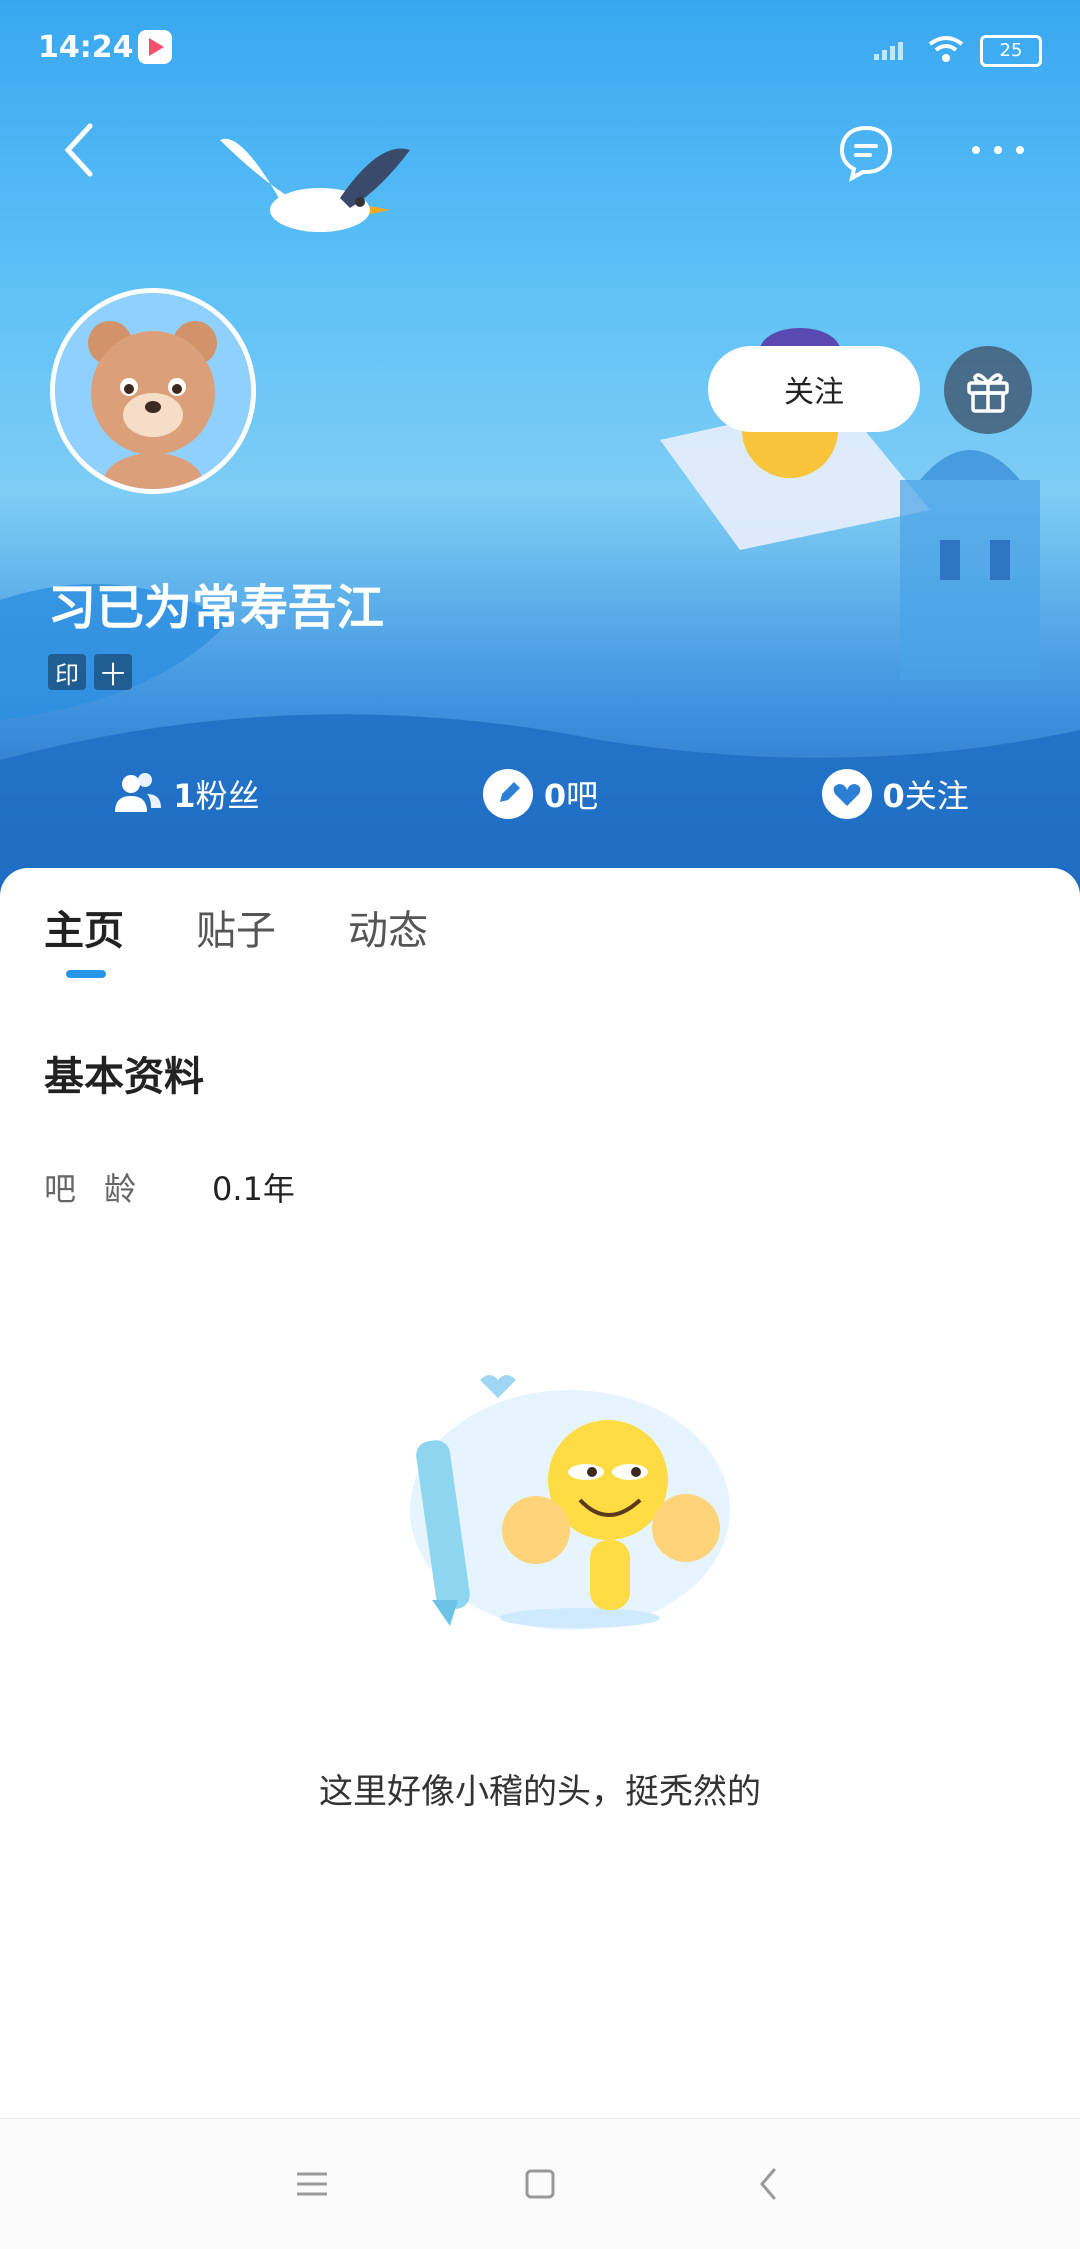 The image size is (1080, 2249). Describe the element at coordinates (169, 1187) in the screenshot. I see `bar-age-row: 吧龄 0.1年` at that location.